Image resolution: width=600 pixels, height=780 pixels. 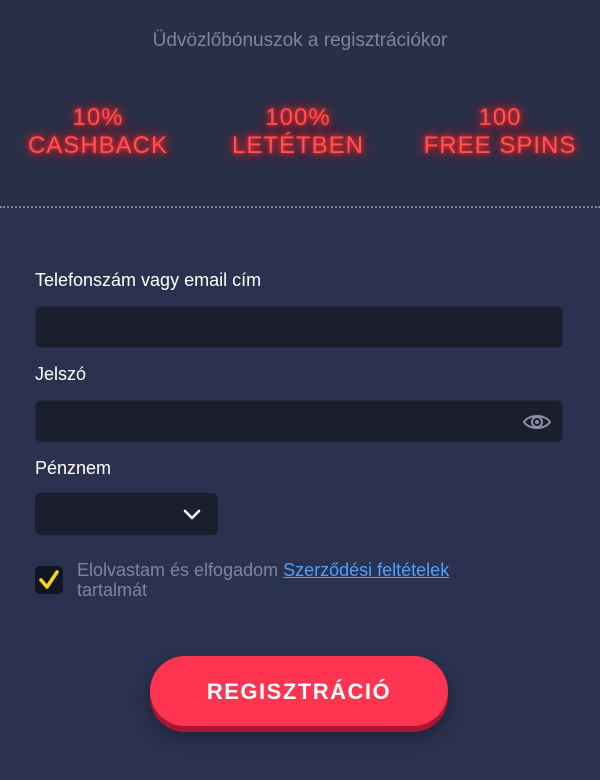 What do you see at coordinates (148, 280) in the screenshot?
I see `login-label: Telefonszám vagy email cím` at bounding box center [148, 280].